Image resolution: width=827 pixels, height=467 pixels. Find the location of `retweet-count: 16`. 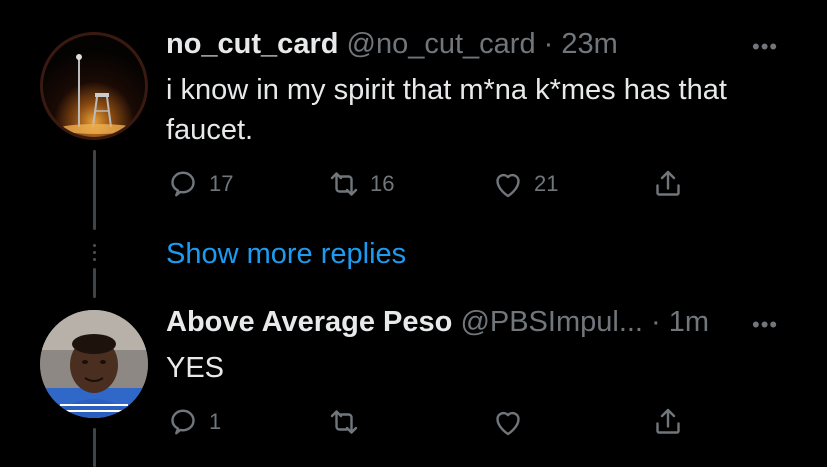

retweet-count: 16 is located at coordinates (382, 183).